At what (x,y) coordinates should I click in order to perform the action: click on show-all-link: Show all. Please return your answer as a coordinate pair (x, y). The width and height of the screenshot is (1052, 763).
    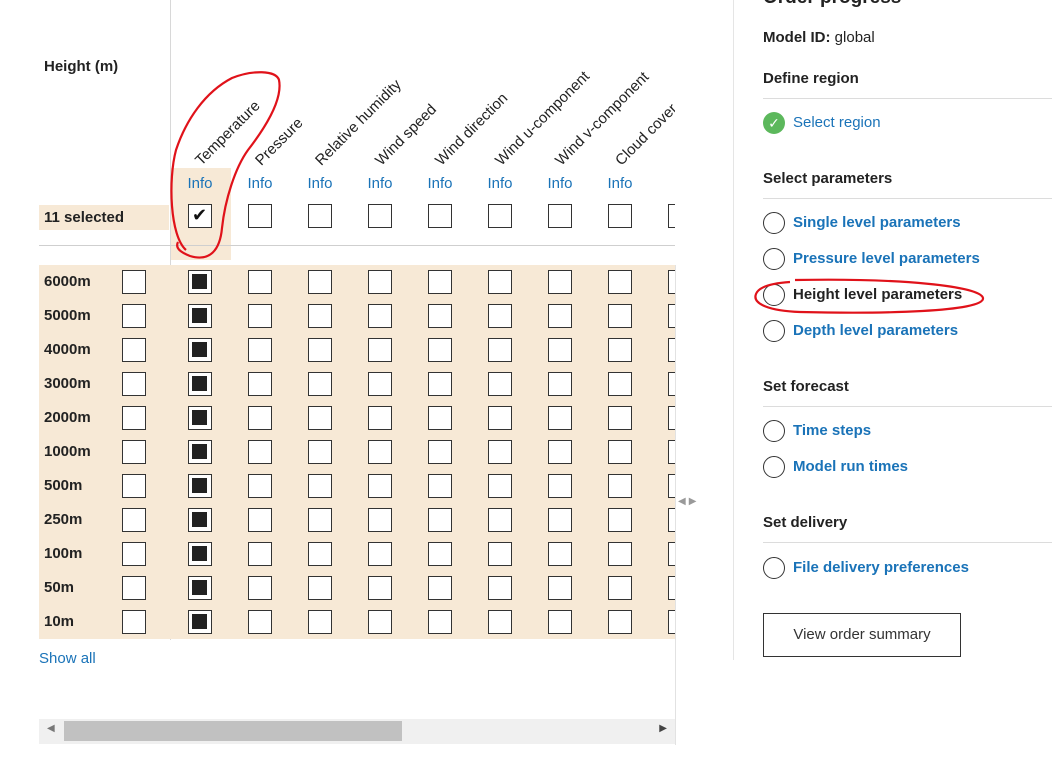
    Looking at the image, I should click on (67, 658).